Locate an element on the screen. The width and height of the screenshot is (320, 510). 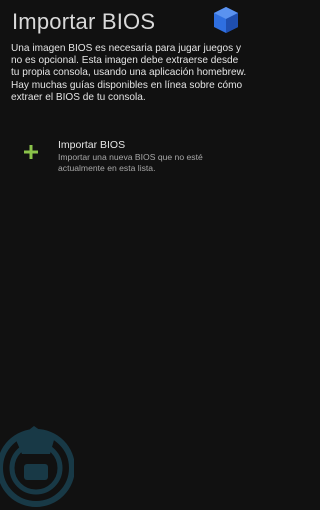
plus-icon is located at coordinates (31, 152).